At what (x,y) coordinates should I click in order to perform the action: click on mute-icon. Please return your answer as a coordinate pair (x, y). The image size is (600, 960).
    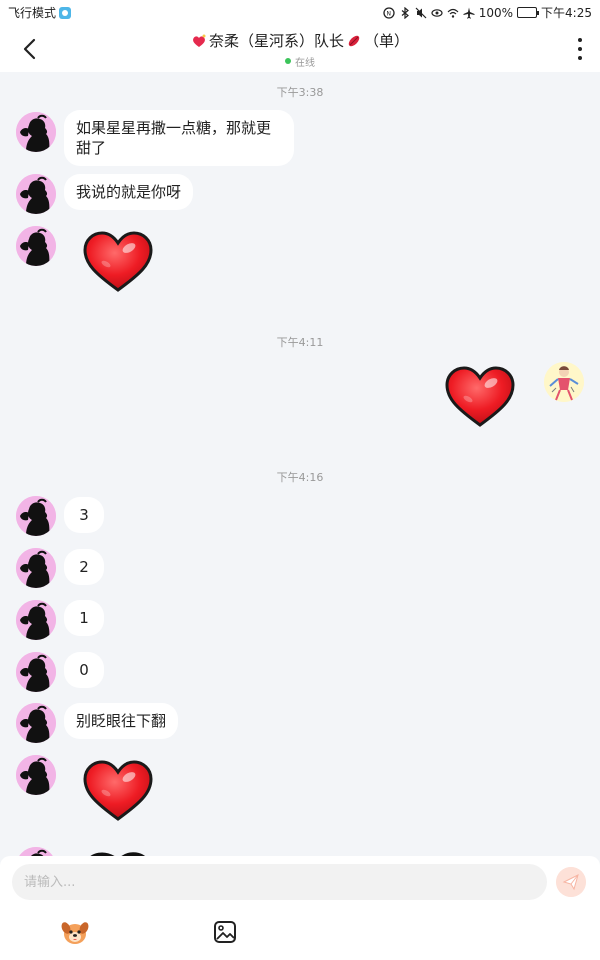
    Looking at the image, I should click on (421, 12).